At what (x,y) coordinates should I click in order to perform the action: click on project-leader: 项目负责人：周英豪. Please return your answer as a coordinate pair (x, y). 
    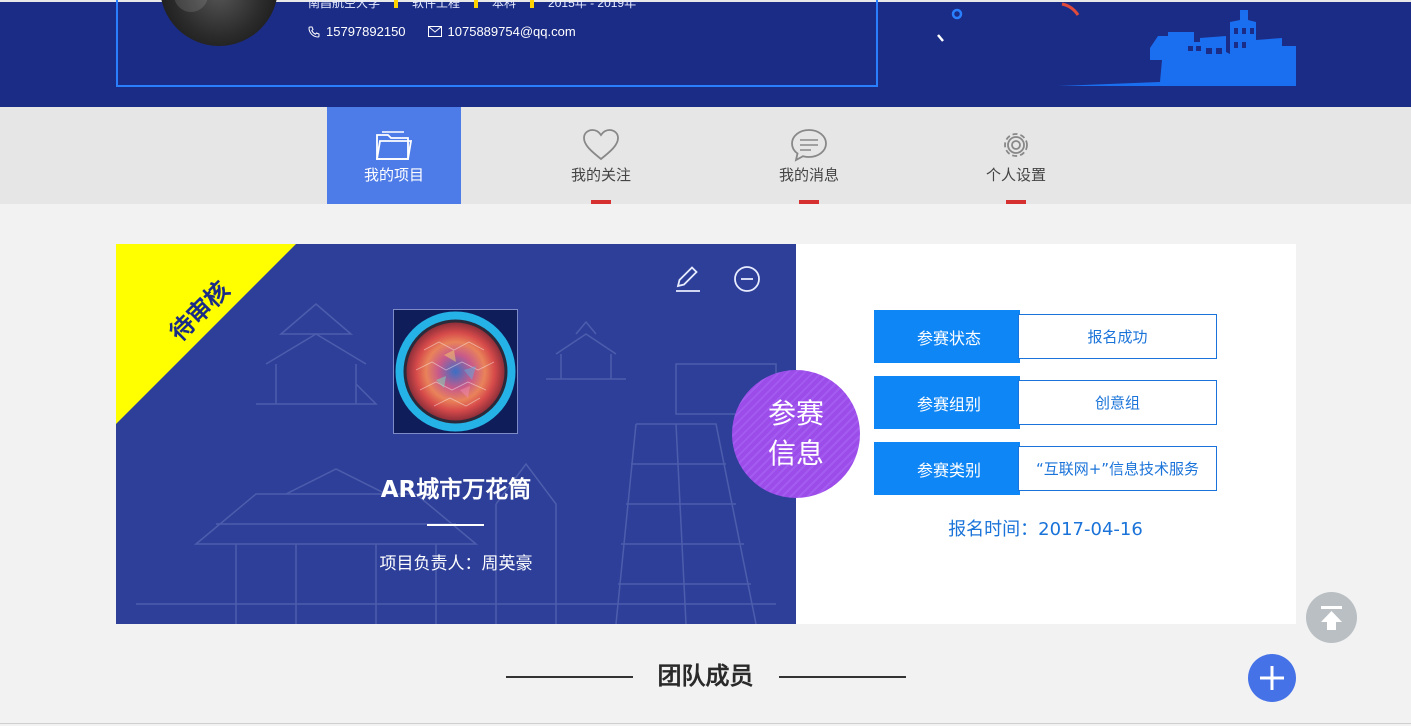
    Looking at the image, I should click on (456, 564).